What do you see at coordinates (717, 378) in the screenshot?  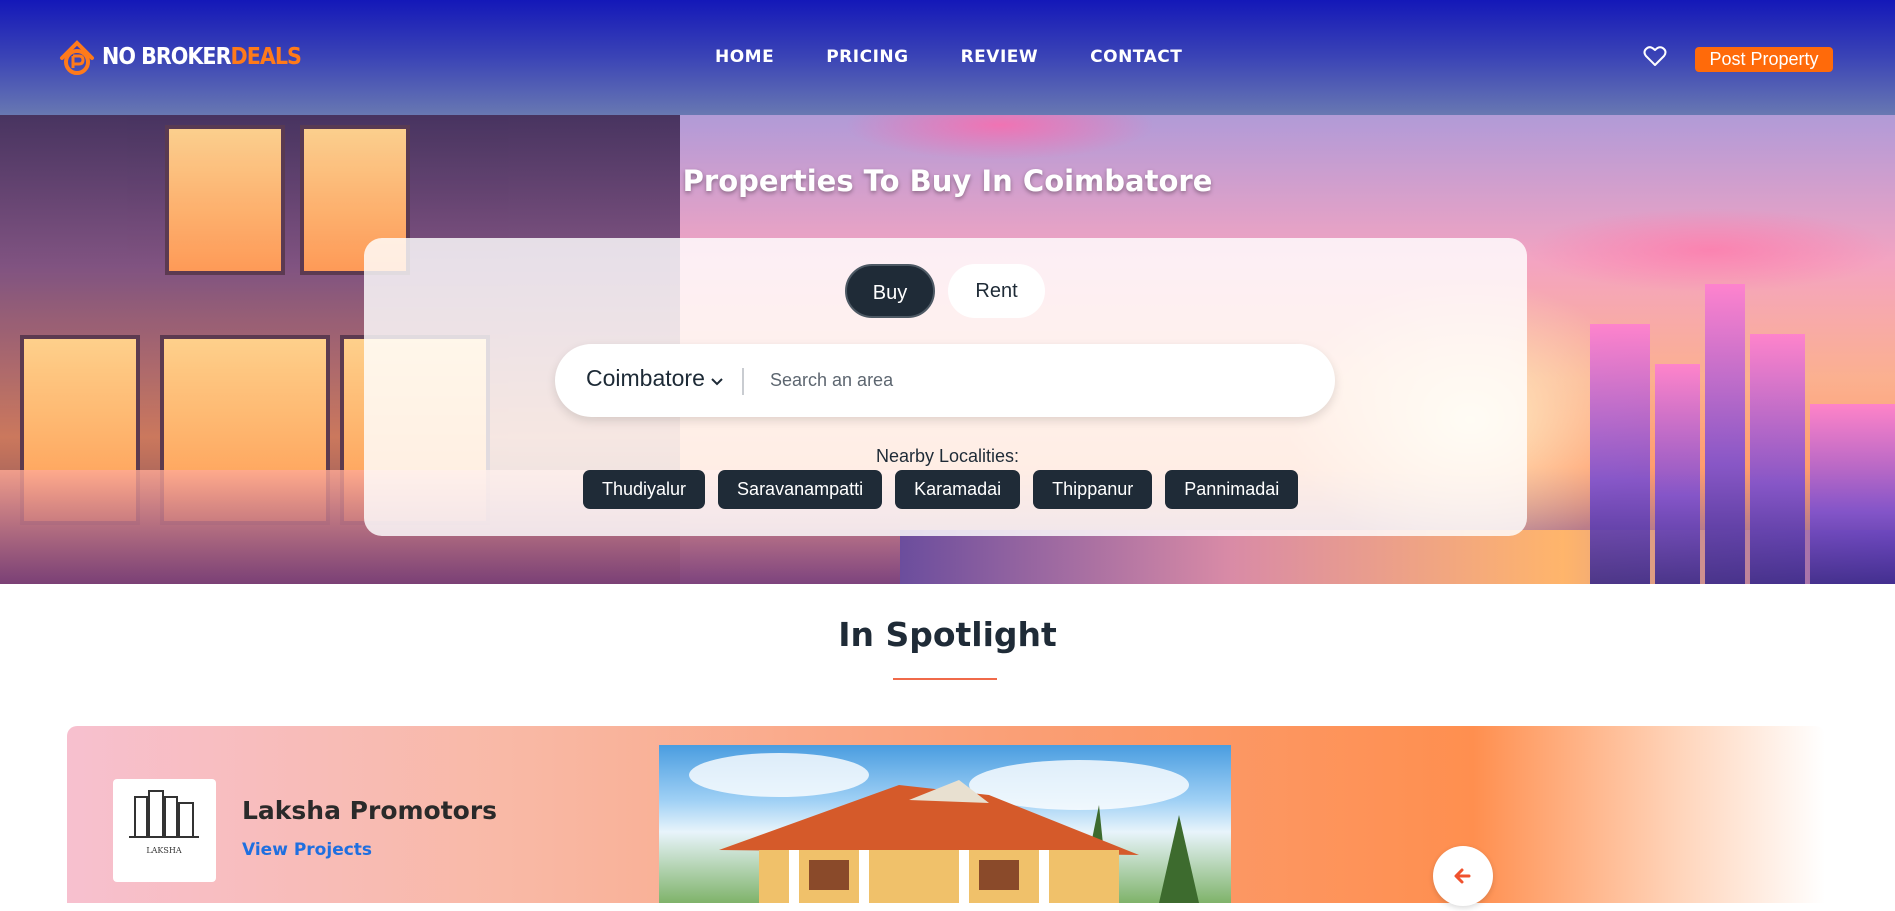 I see `chevron-down-icon` at bounding box center [717, 378].